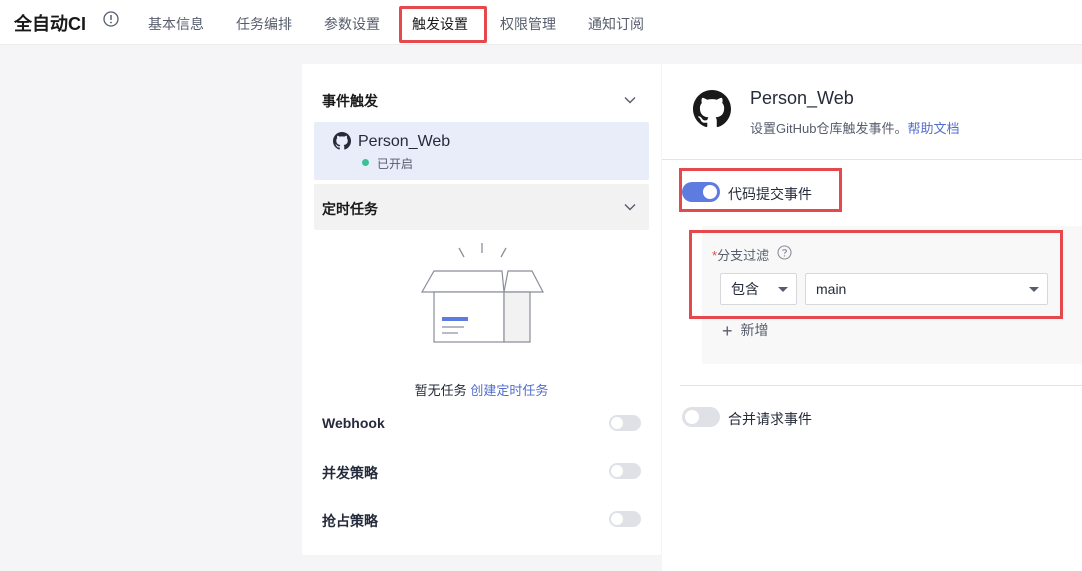  I want to click on scheduled-task-header: 定时任务, so click(481, 207).